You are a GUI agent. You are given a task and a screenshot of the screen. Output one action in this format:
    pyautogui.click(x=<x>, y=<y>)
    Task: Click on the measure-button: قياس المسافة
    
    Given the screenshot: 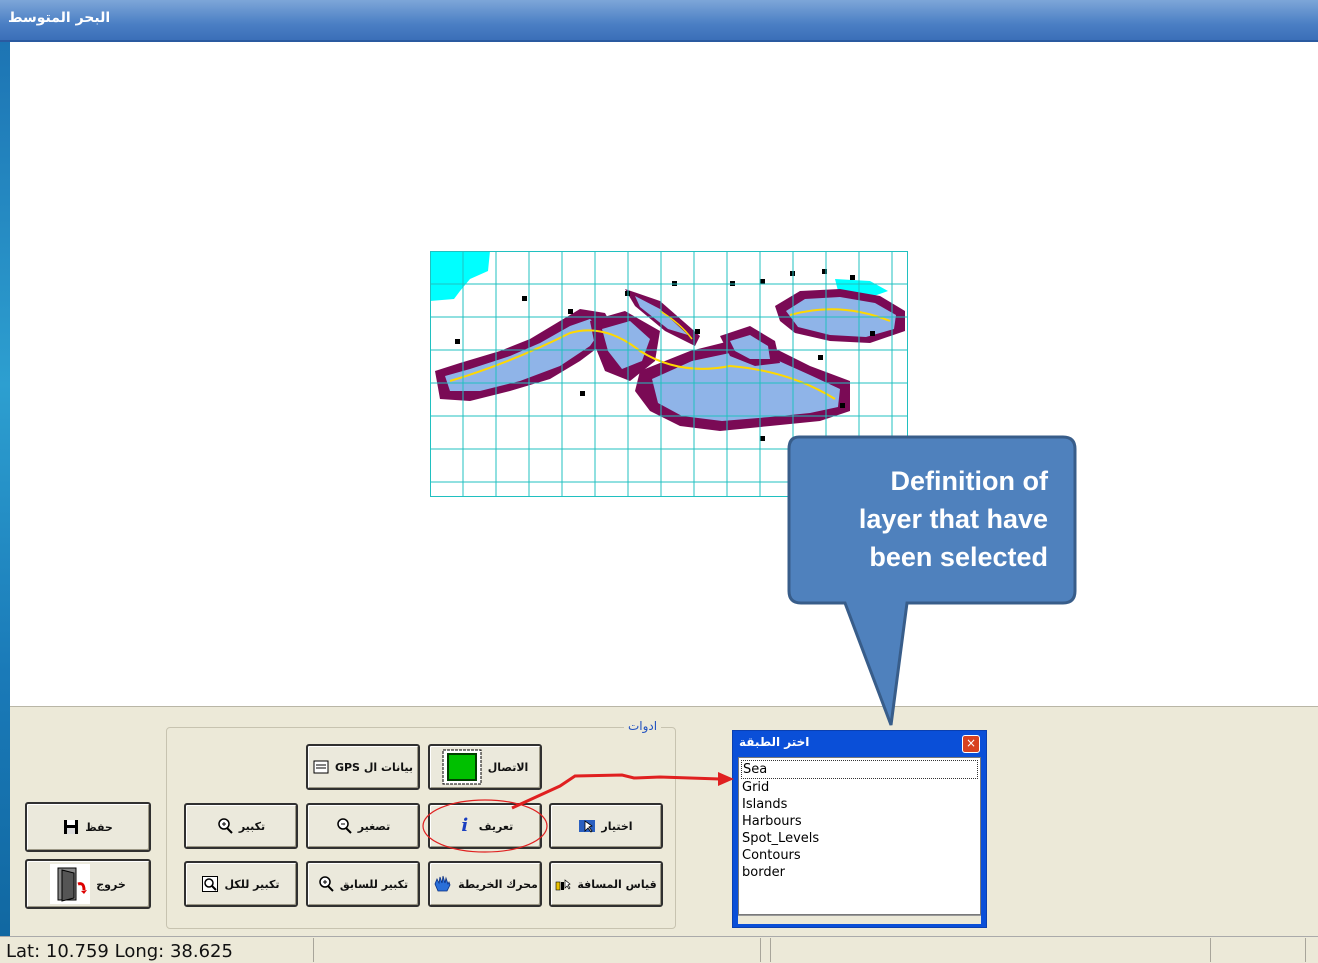 What is the action you would take?
    pyautogui.click(x=606, y=884)
    